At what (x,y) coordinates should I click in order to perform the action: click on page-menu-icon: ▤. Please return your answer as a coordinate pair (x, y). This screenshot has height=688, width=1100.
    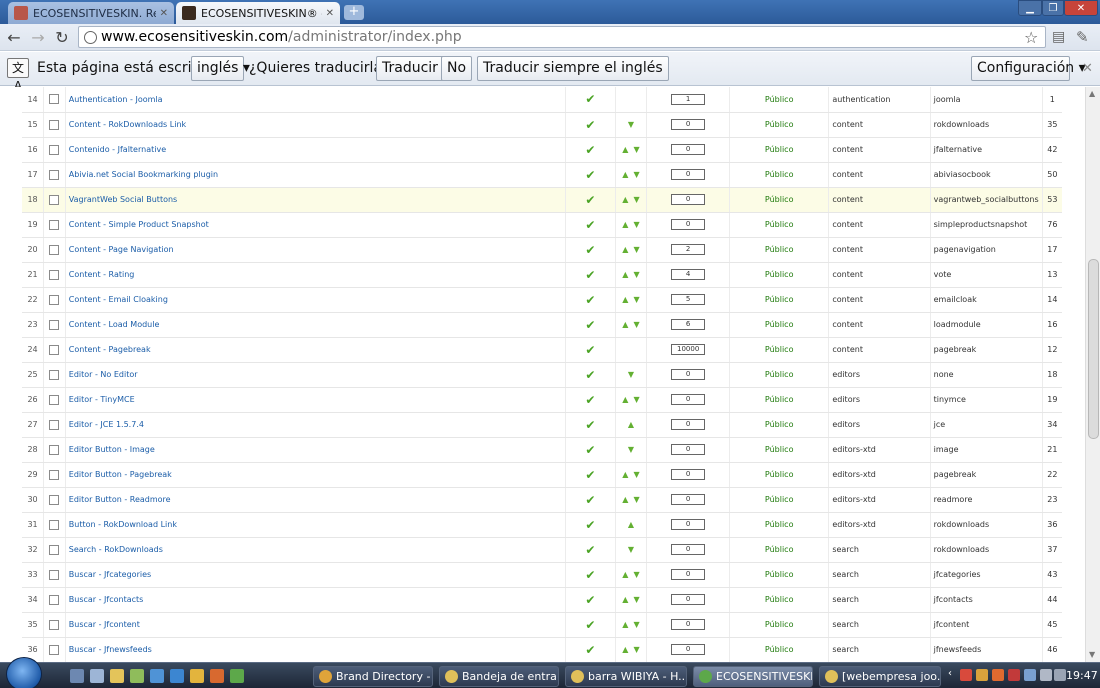
    Looking at the image, I should click on (1058, 37).